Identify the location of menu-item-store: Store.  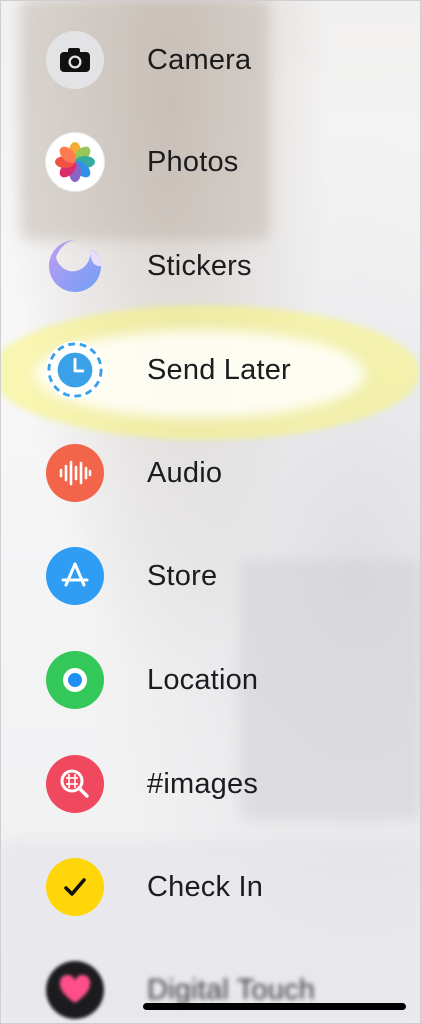
(210, 576).